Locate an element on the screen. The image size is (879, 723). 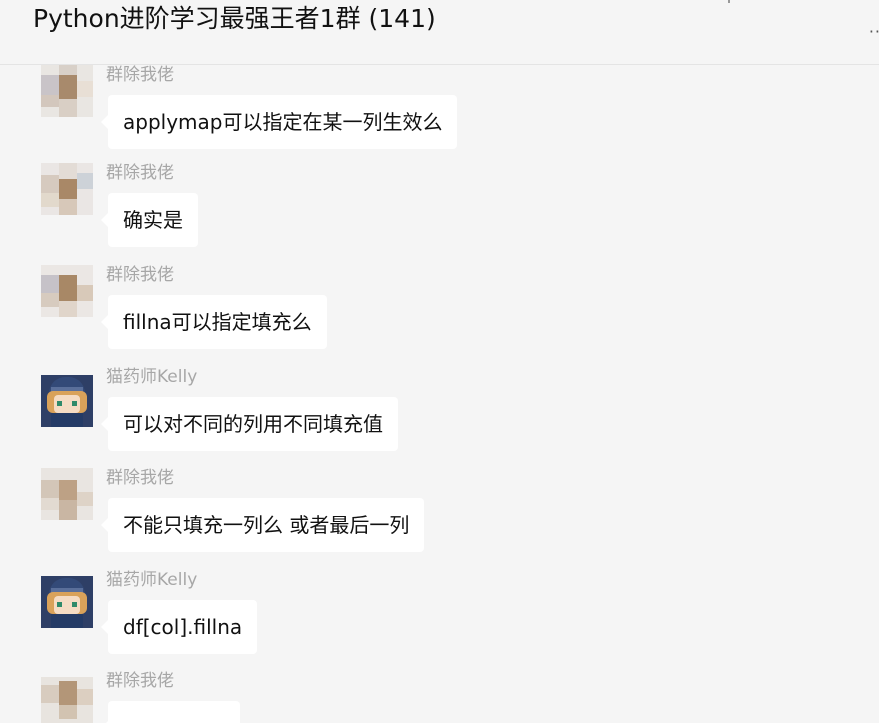
message-bubble is located at coordinates (170, 712).